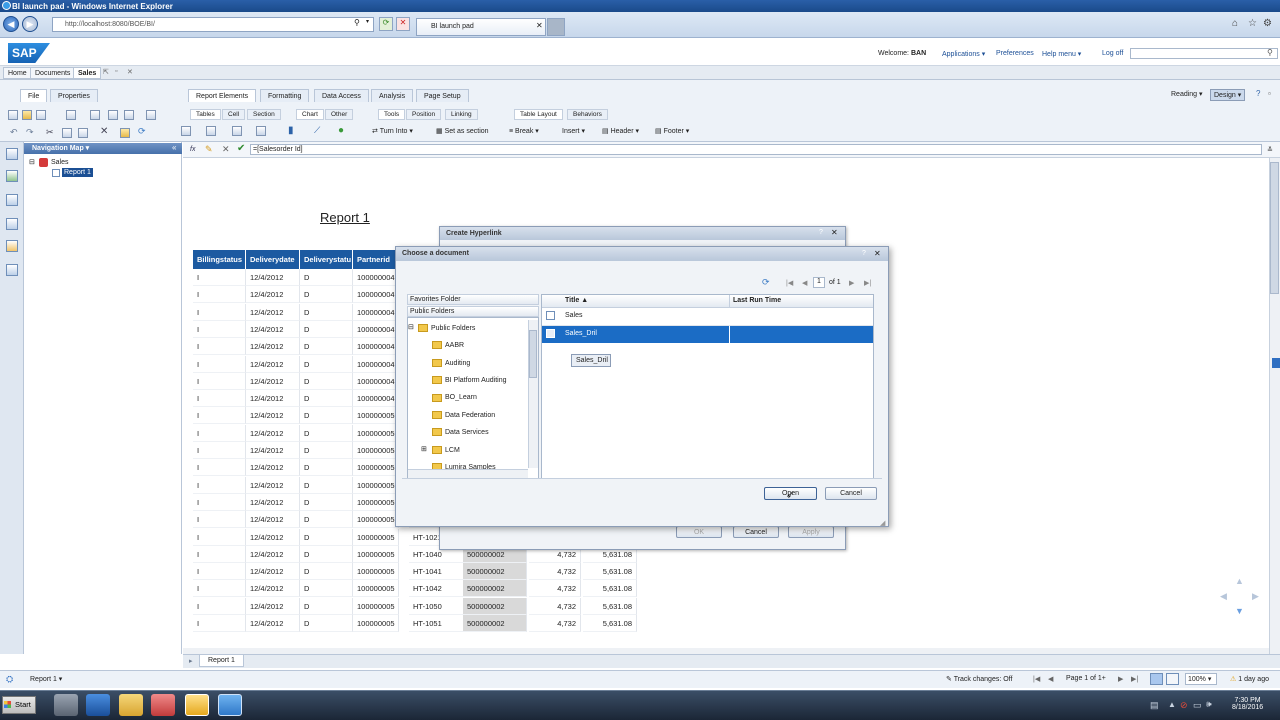 Image resolution: width=1280 pixels, height=720 pixels. What do you see at coordinates (424, 449) in the screenshot?
I see `tree-toggle-icon: ⊞` at bounding box center [424, 449].